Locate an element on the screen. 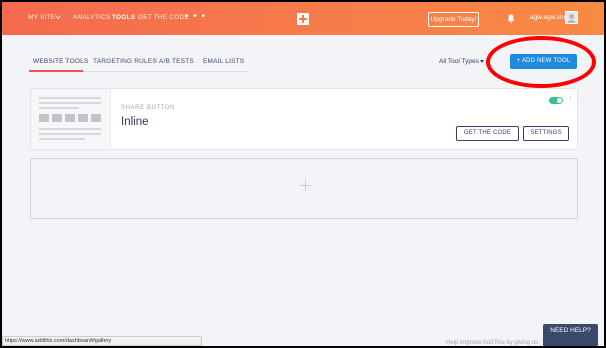  add-new-tool-button: + ADD NEW TOOL is located at coordinates (543, 61).